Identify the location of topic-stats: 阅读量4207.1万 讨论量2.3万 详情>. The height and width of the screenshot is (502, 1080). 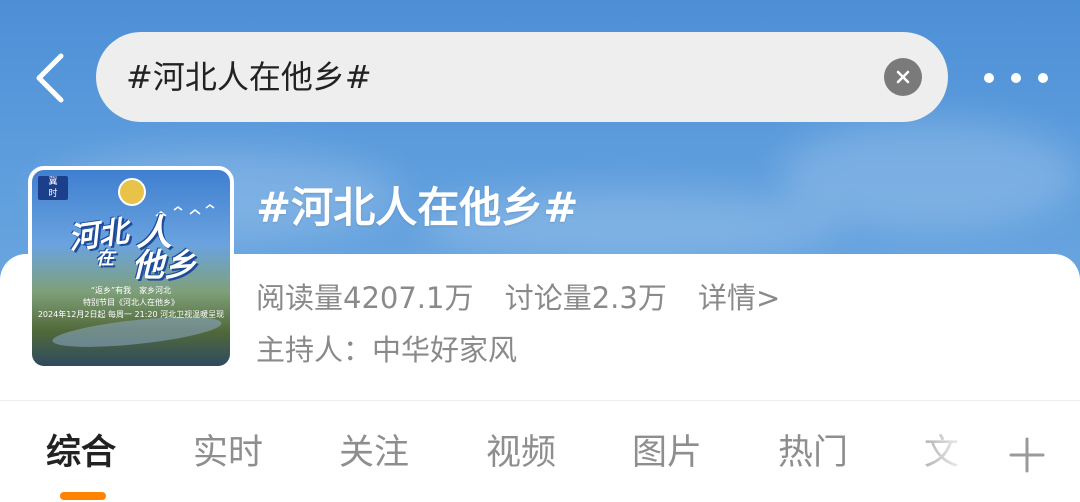
(529, 298).